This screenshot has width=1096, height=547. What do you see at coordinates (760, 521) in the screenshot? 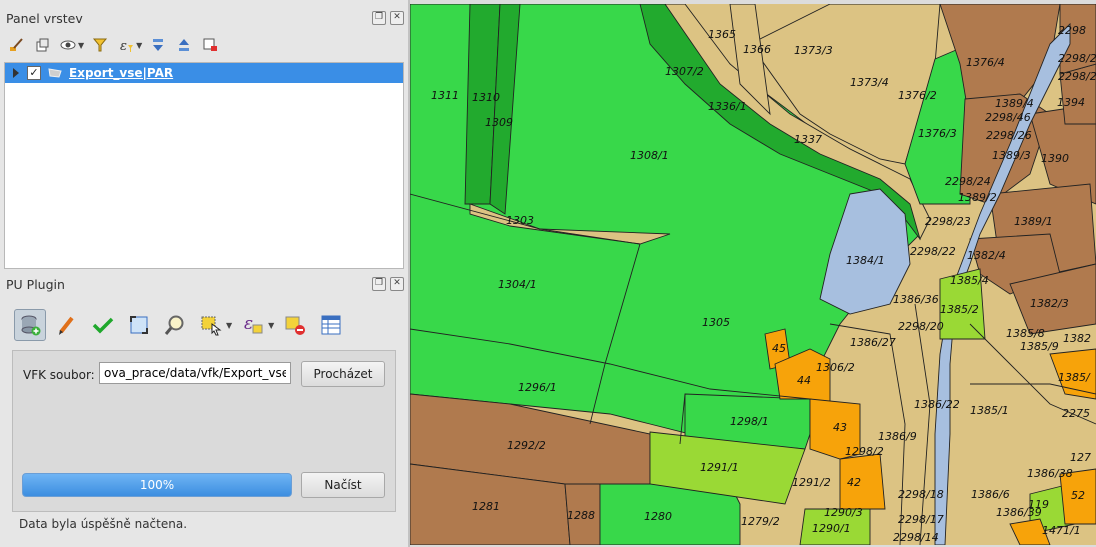
I see `parcel-label: 1279/2` at bounding box center [760, 521].